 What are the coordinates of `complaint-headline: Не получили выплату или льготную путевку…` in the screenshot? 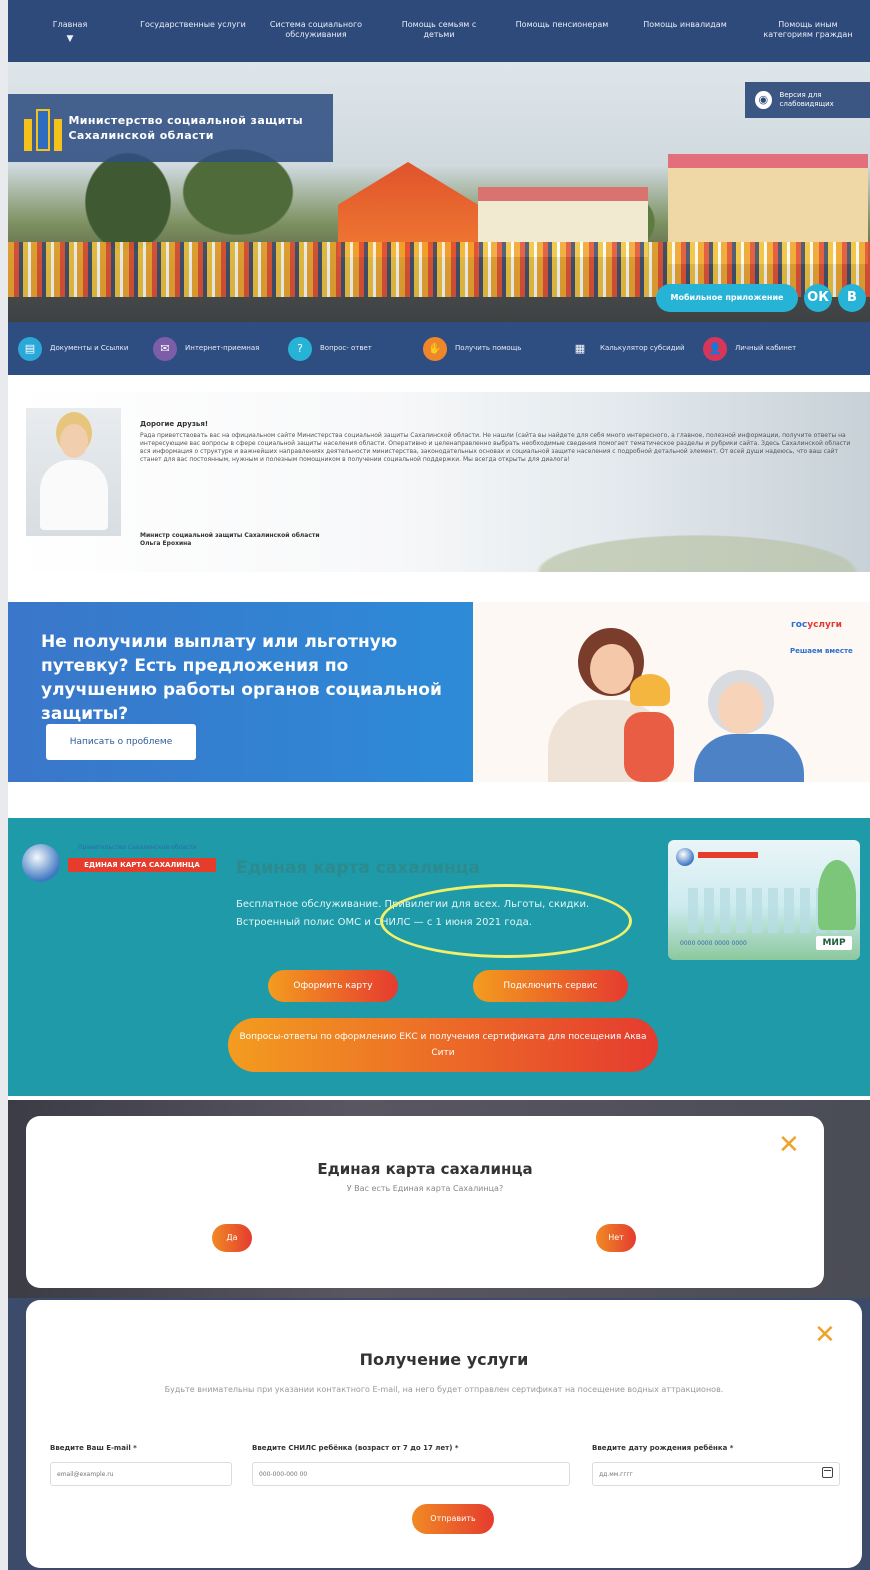 It's located at (241, 678).